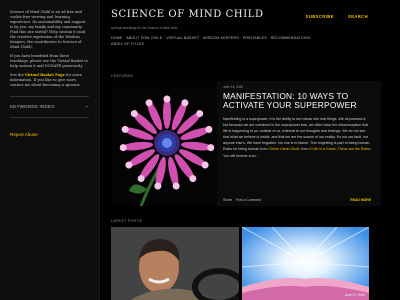  Describe the element at coordinates (354, 295) in the screenshot. I see `latest-post-2-date: June 07, 2020` at that location.